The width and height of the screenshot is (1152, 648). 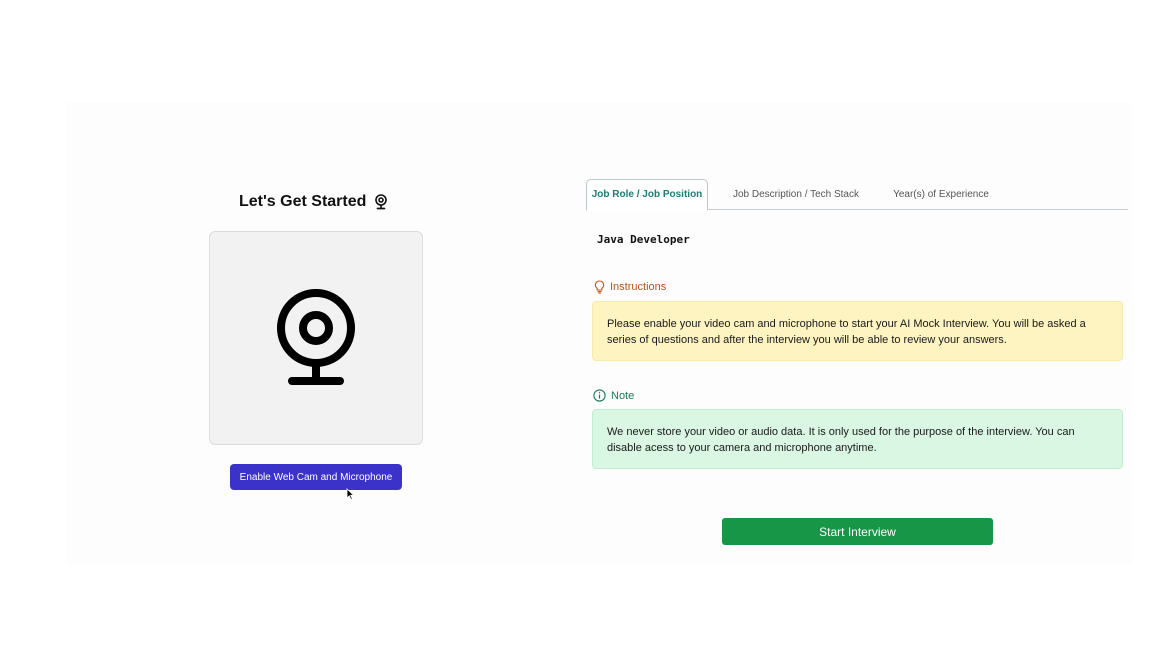 I want to click on enable-webcam-button: Enable Web Cam and Microphone, so click(x=316, y=477).